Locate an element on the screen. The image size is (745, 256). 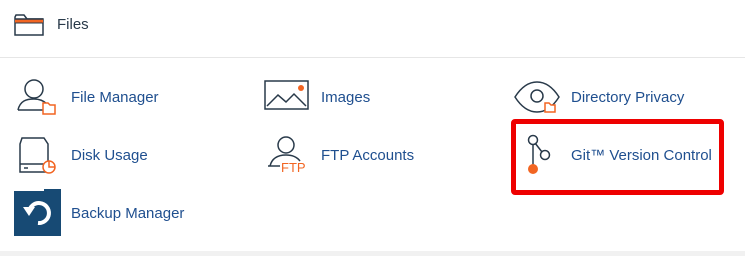
images-link: Images is located at coordinates (324, 96).